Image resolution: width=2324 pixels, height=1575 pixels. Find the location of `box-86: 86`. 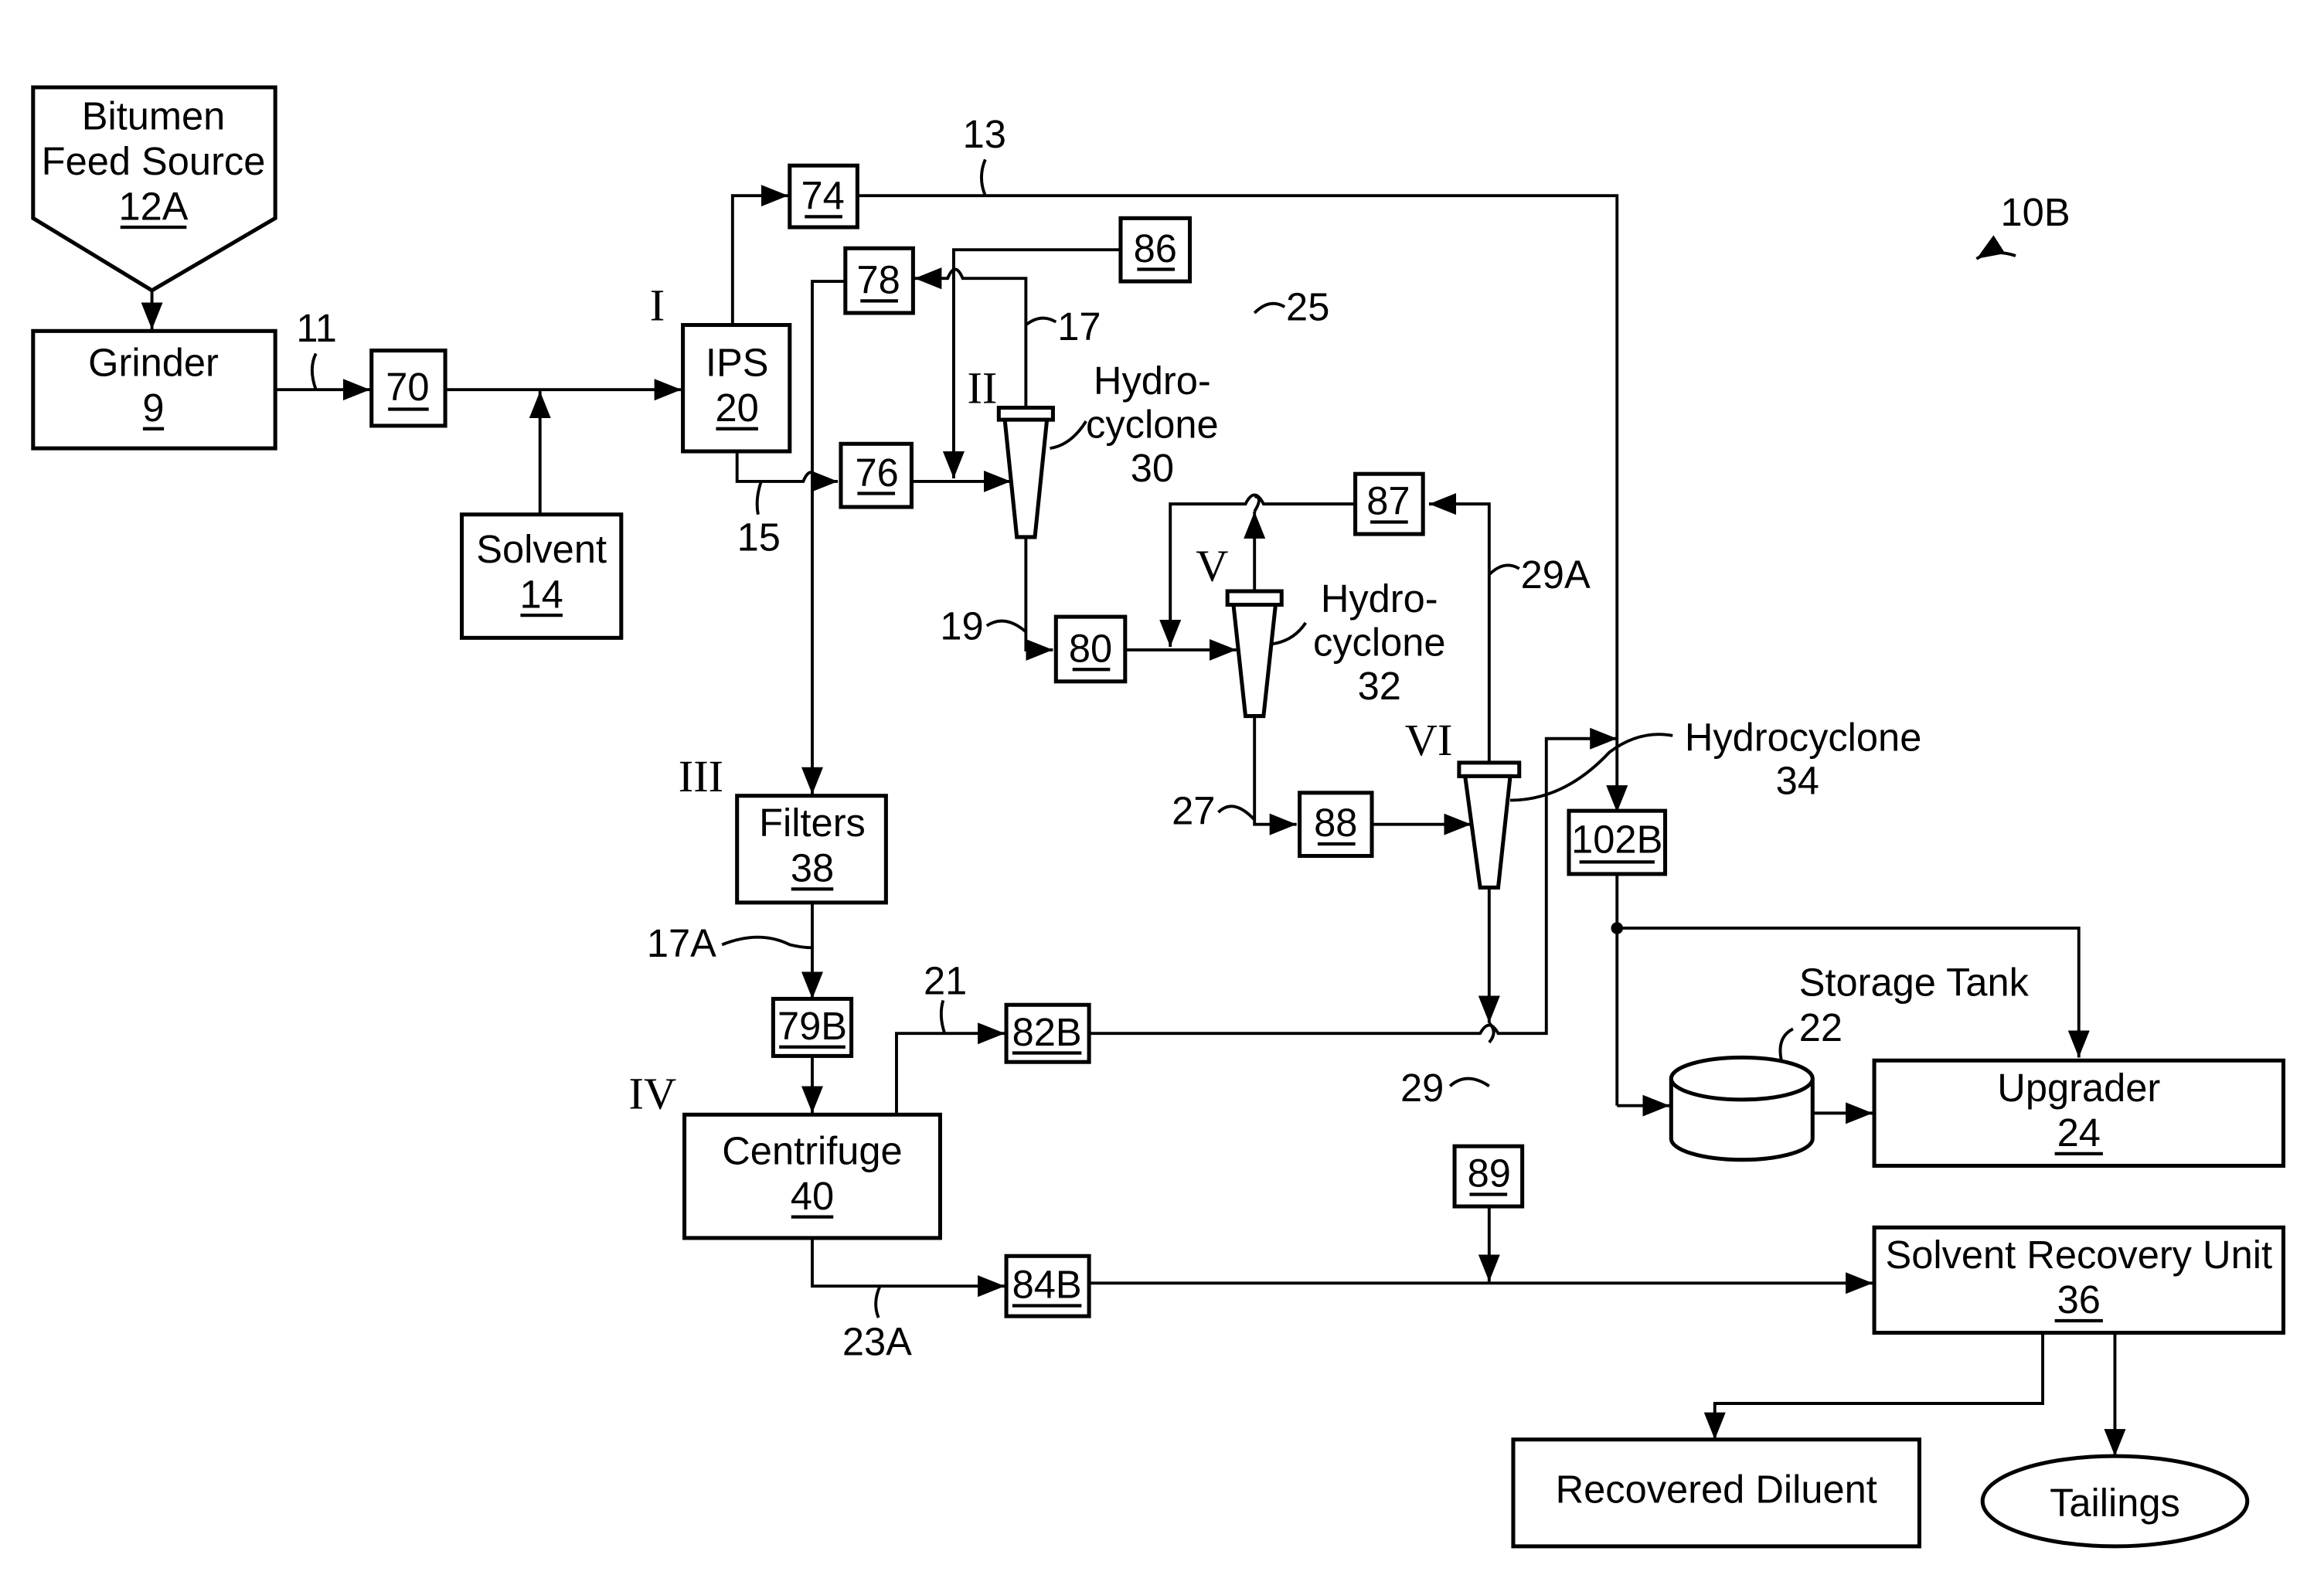

box-86: 86 is located at coordinates (1155, 250).